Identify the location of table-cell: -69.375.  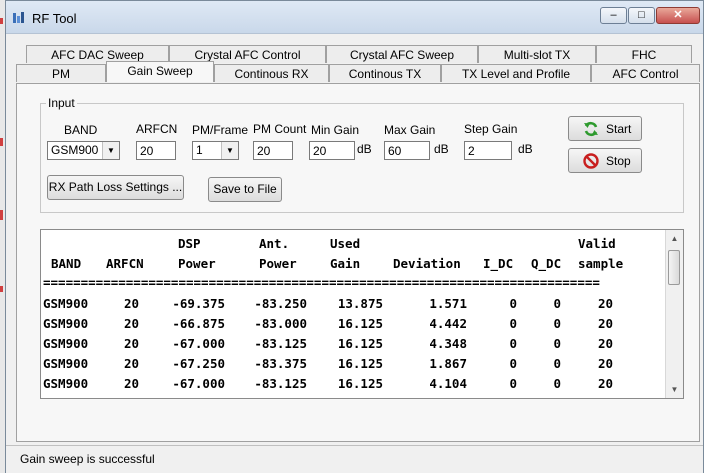
(198, 303).